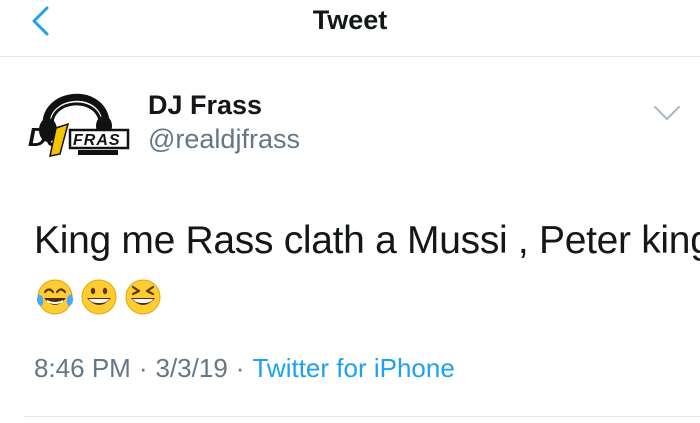 The image size is (700, 423). I want to click on grinning-face-icon, so click(99, 297).